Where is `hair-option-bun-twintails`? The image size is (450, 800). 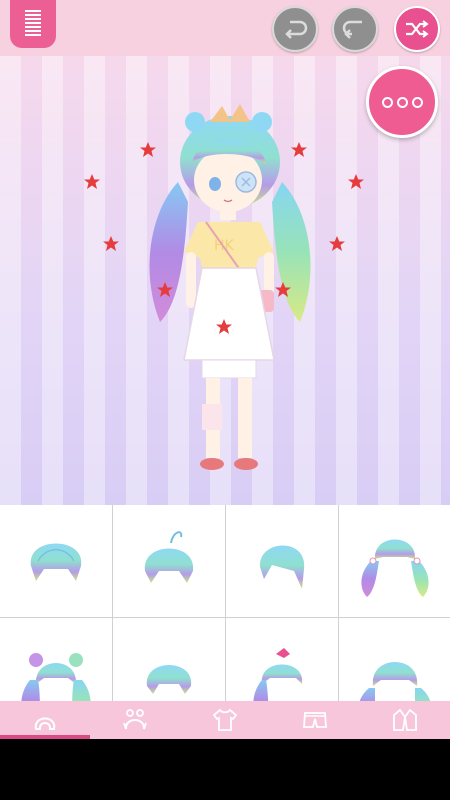 hair-option-bun-twintails is located at coordinates (56, 659).